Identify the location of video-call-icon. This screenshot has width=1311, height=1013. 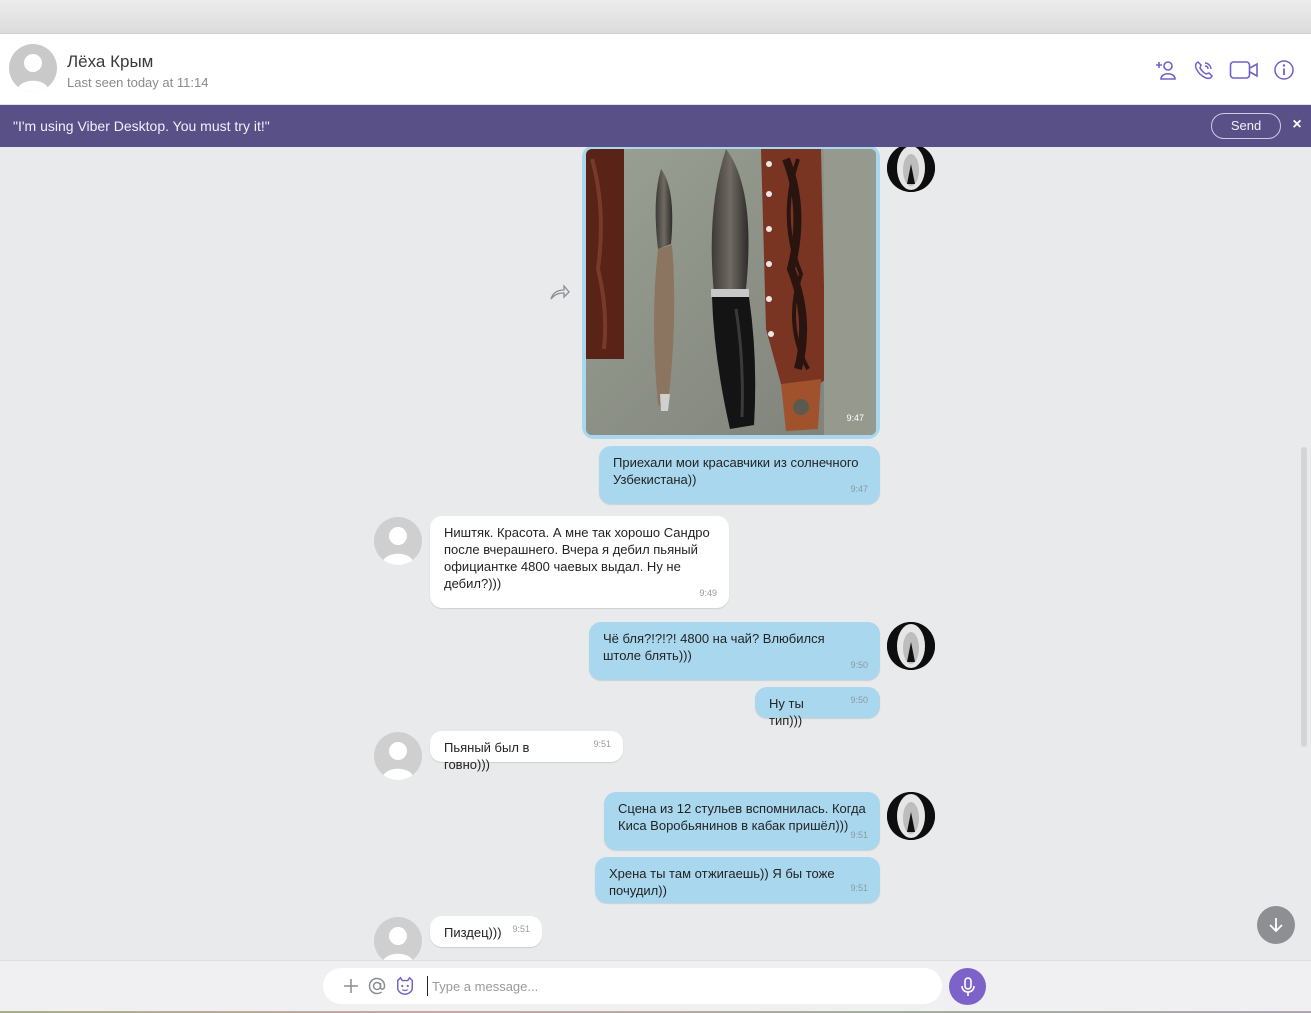
(1244, 70).